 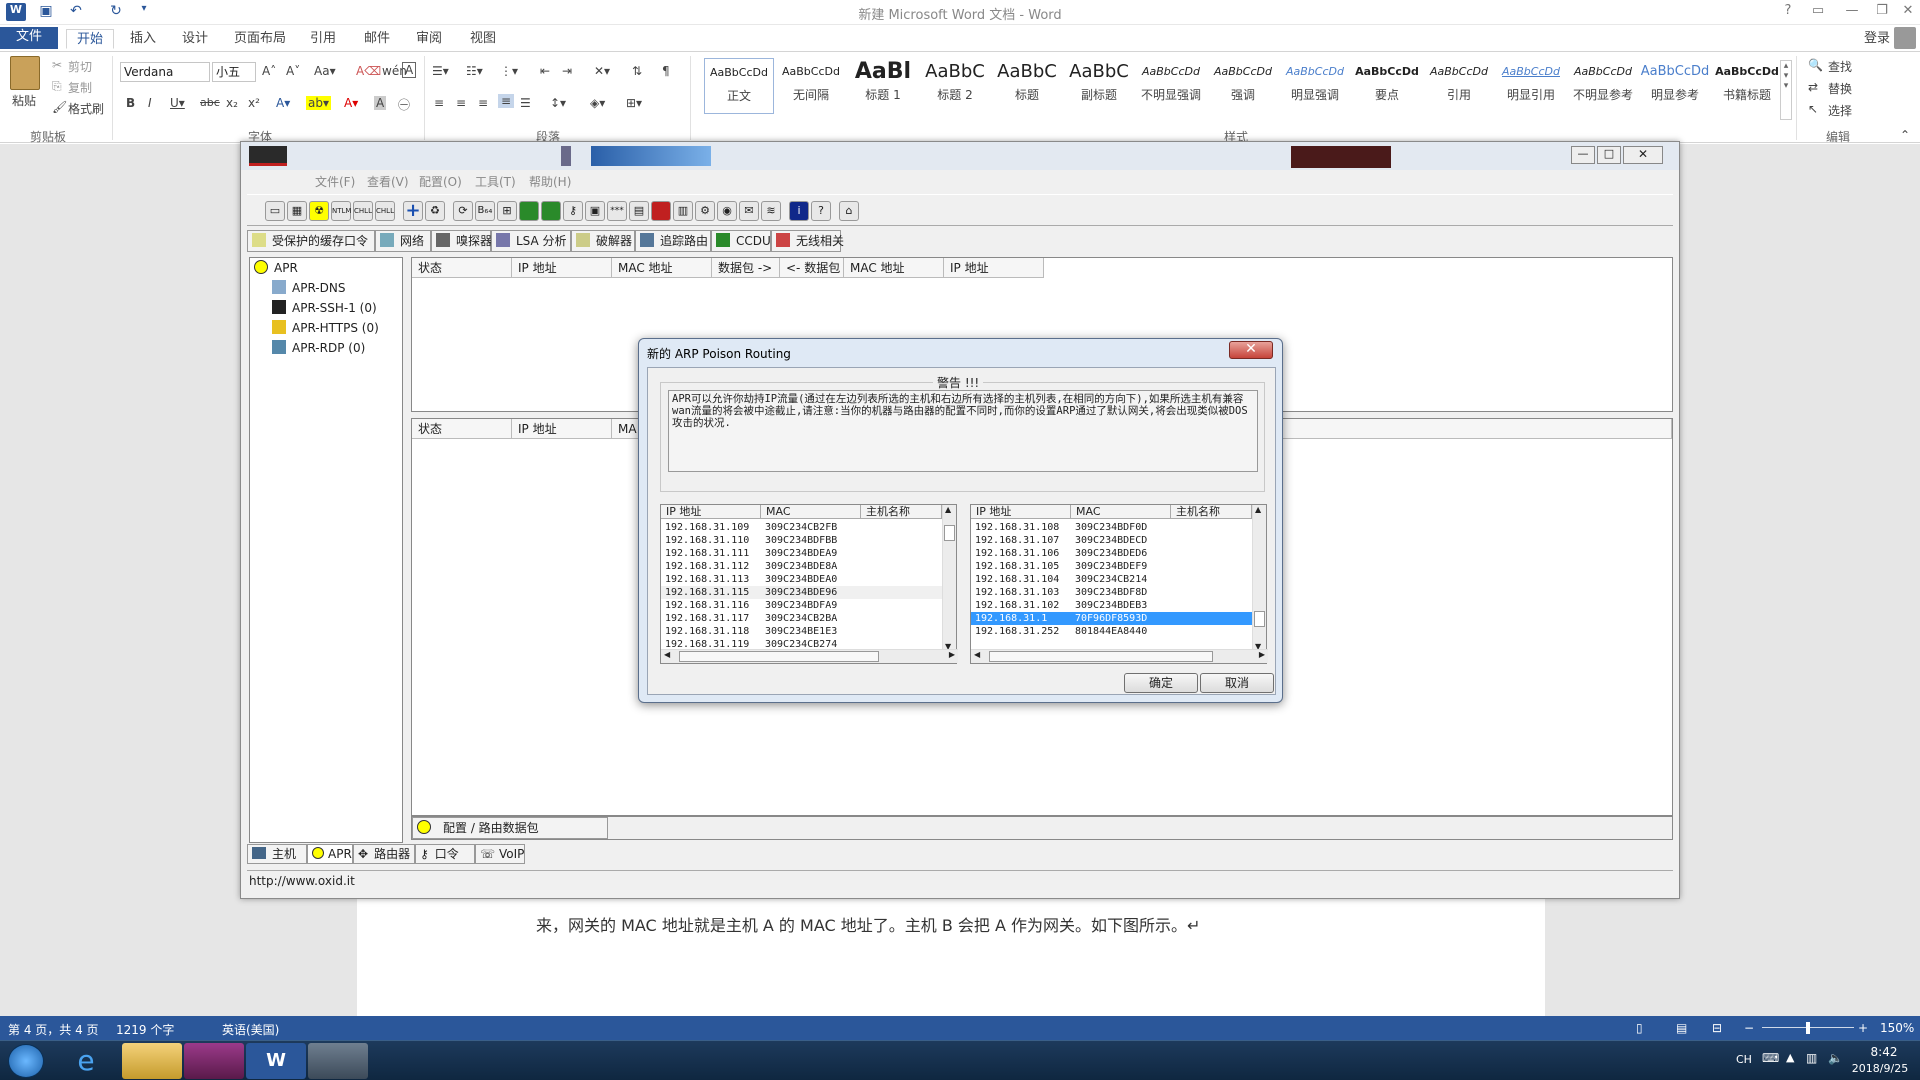 What do you see at coordinates (705, 211) in the screenshot?
I see `sniffer-icon: ⚙` at bounding box center [705, 211].